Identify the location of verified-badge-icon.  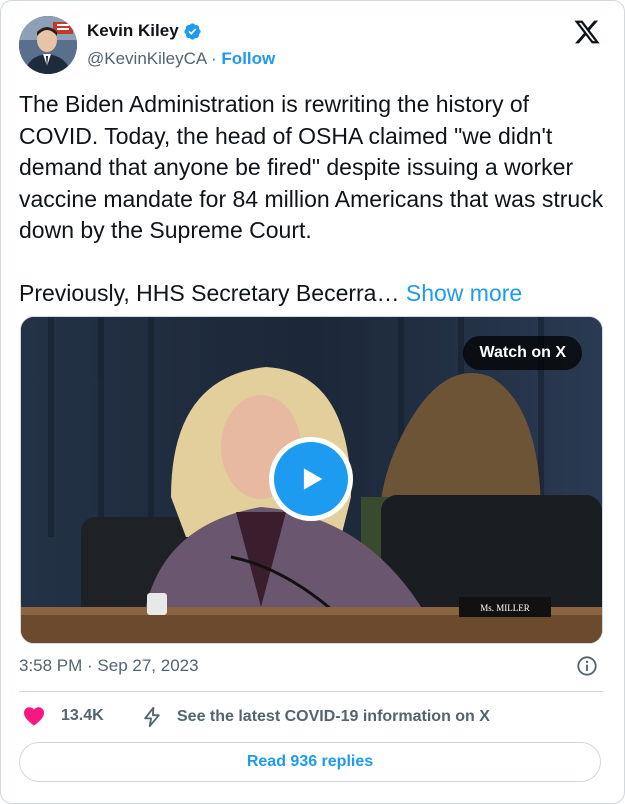
(192, 31).